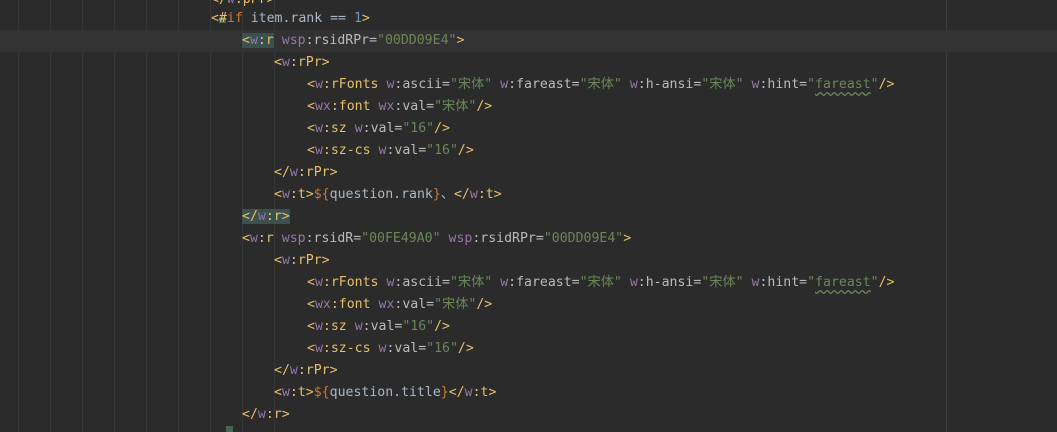  What do you see at coordinates (357, 18) in the screenshot?
I see `code-token: 1` at bounding box center [357, 18].